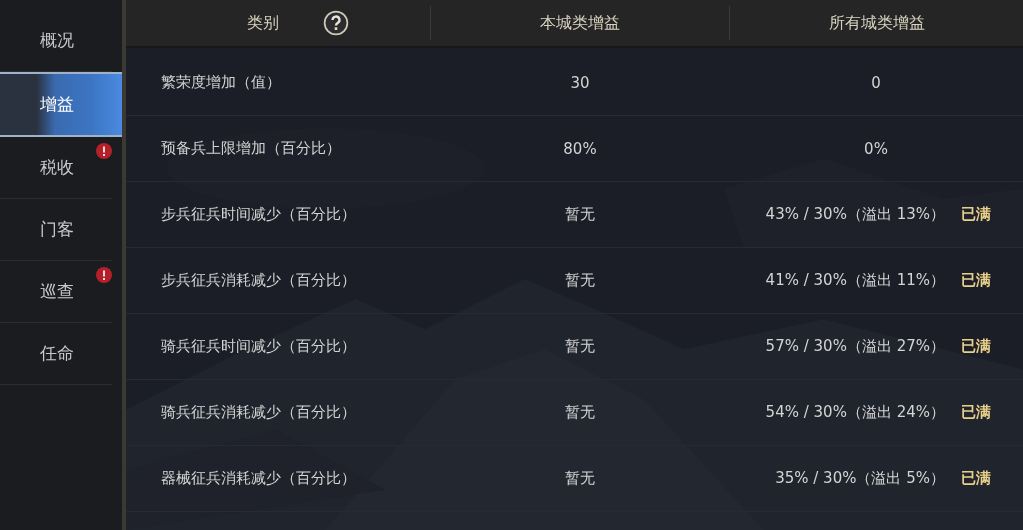 This screenshot has height=530, width=1023. Describe the element at coordinates (258, 412) in the screenshot. I see `table-cell-text: 骑兵征兵消耗减少（百分比）` at that location.